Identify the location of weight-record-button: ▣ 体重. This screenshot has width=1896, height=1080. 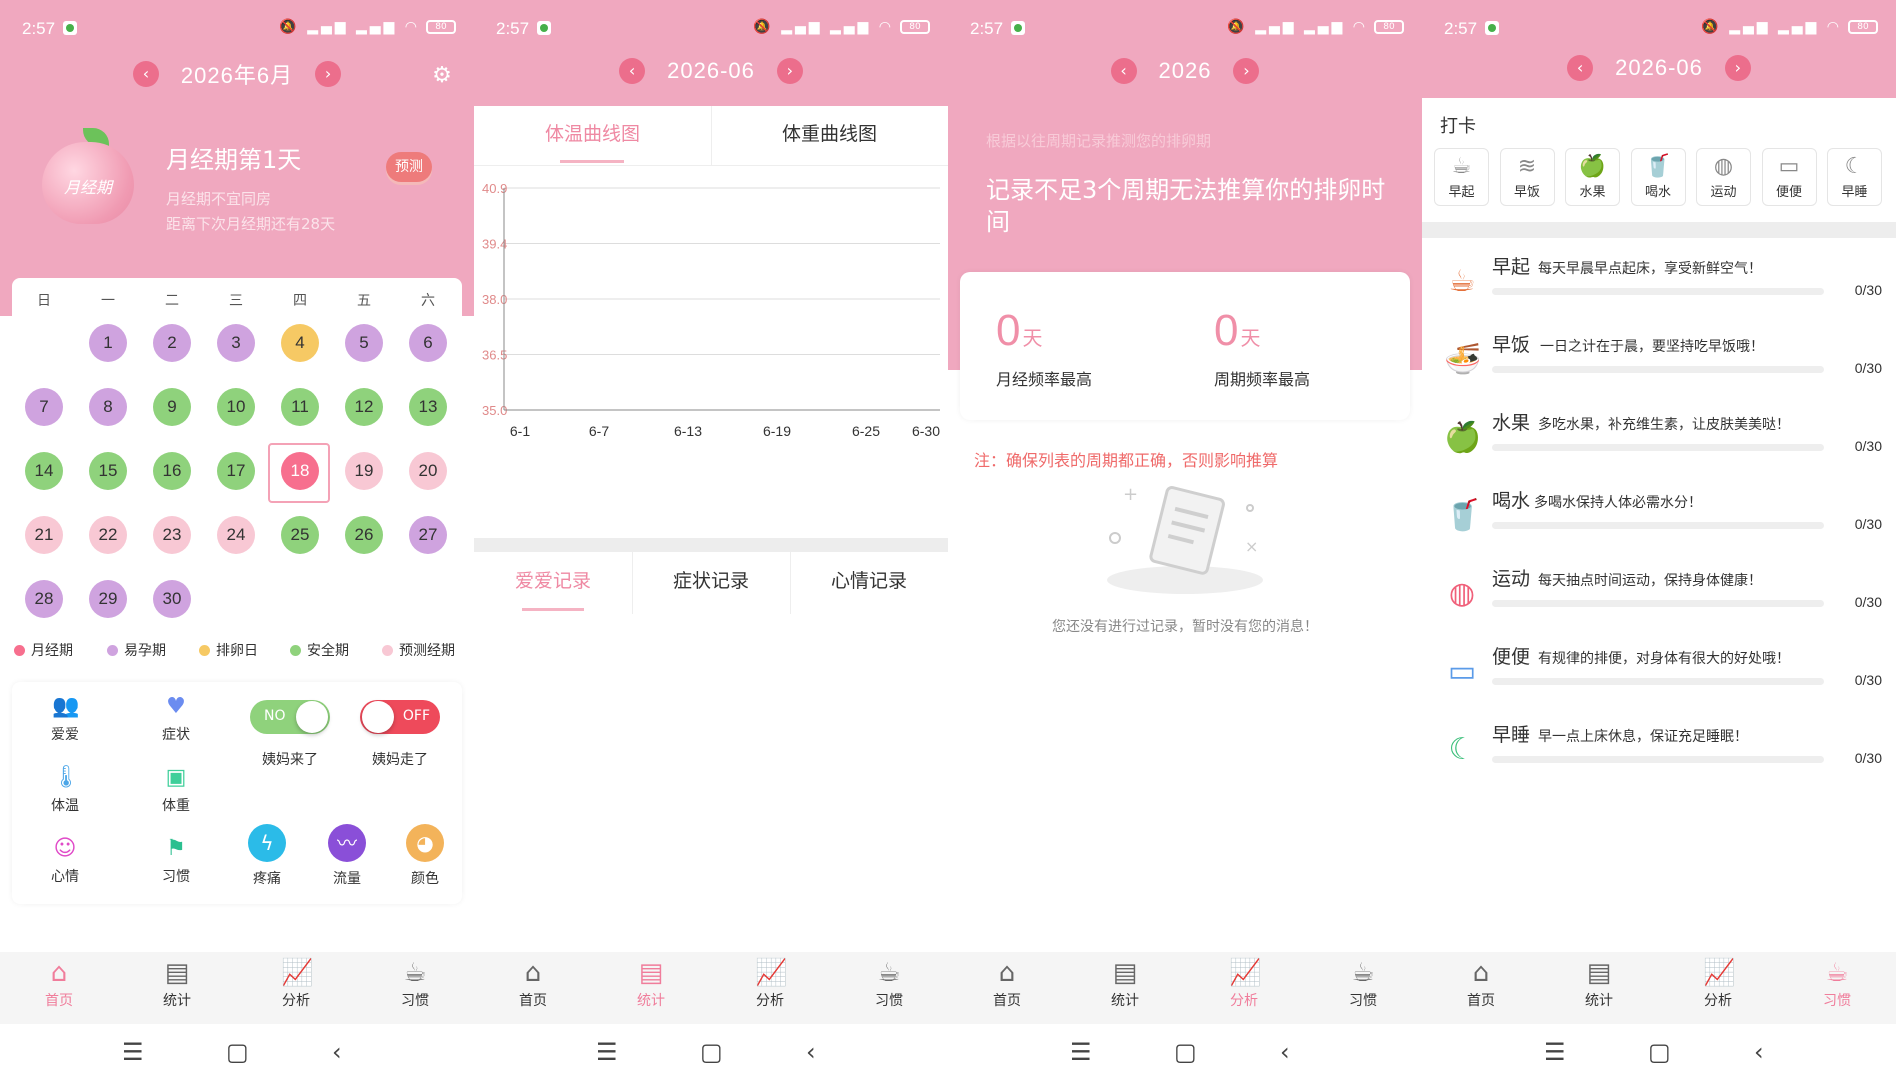
(176, 790).